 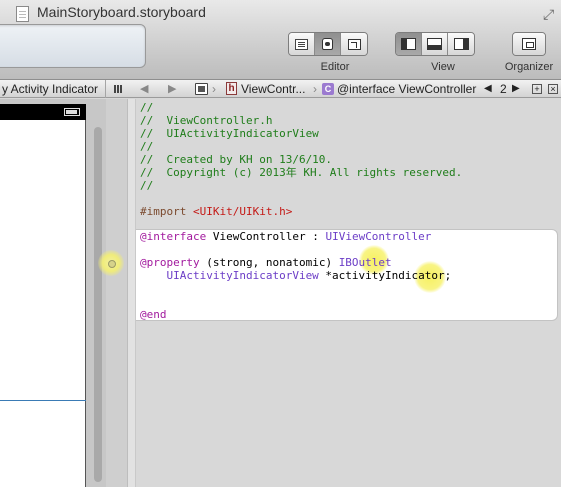 I want to click on iboutlet-keyword: IBOutlet, so click(x=365, y=262).